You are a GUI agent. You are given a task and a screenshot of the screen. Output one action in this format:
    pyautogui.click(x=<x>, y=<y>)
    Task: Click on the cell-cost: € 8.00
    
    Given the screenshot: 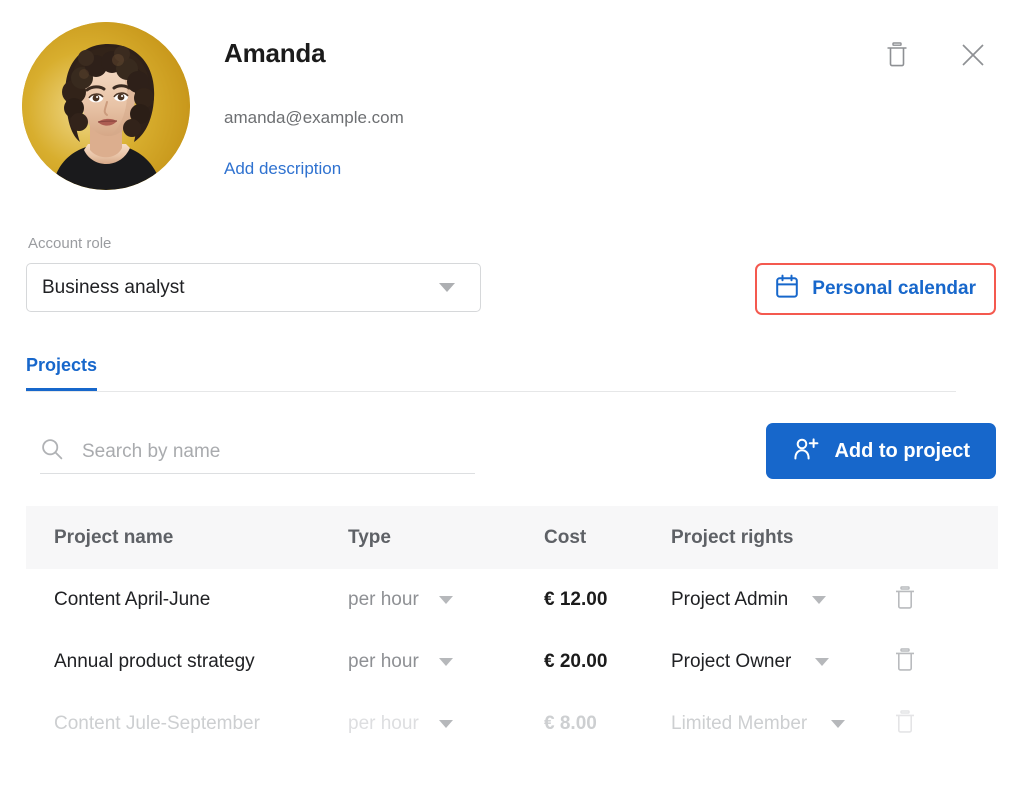 What is the action you would take?
    pyautogui.click(x=570, y=723)
    